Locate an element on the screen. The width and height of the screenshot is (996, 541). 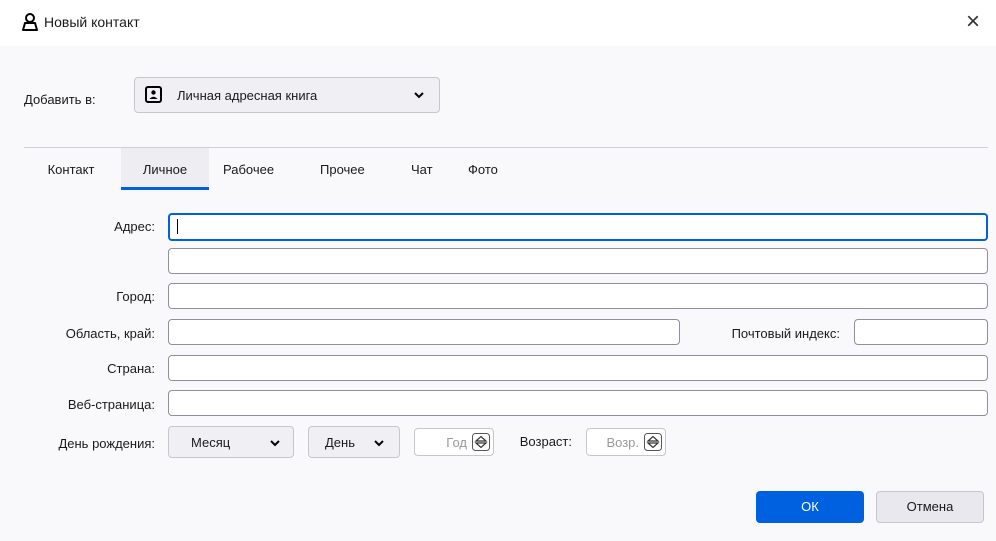
year-placeholder: Год is located at coordinates (456, 442).